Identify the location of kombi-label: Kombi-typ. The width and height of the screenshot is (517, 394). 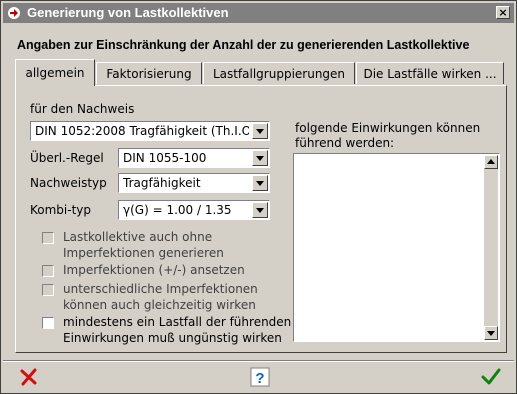
(61, 210).